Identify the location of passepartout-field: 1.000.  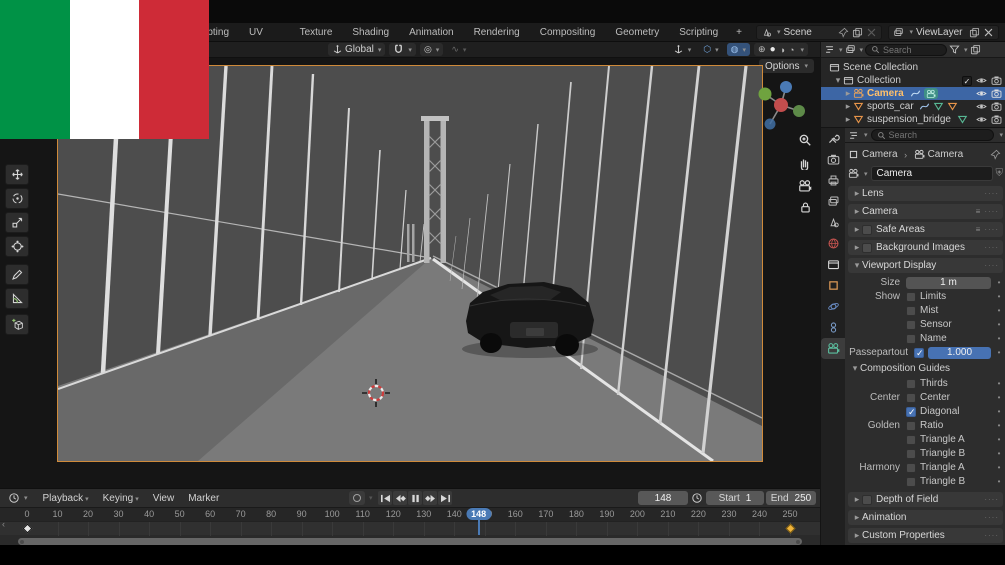
(959, 352).